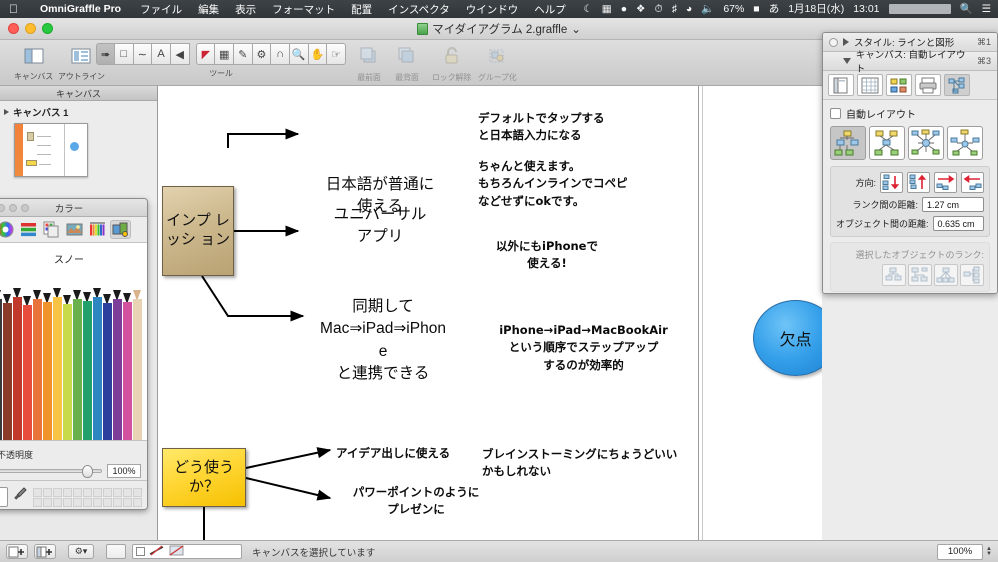  I want to click on menu-item-edit: 編集, so click(208, 9).